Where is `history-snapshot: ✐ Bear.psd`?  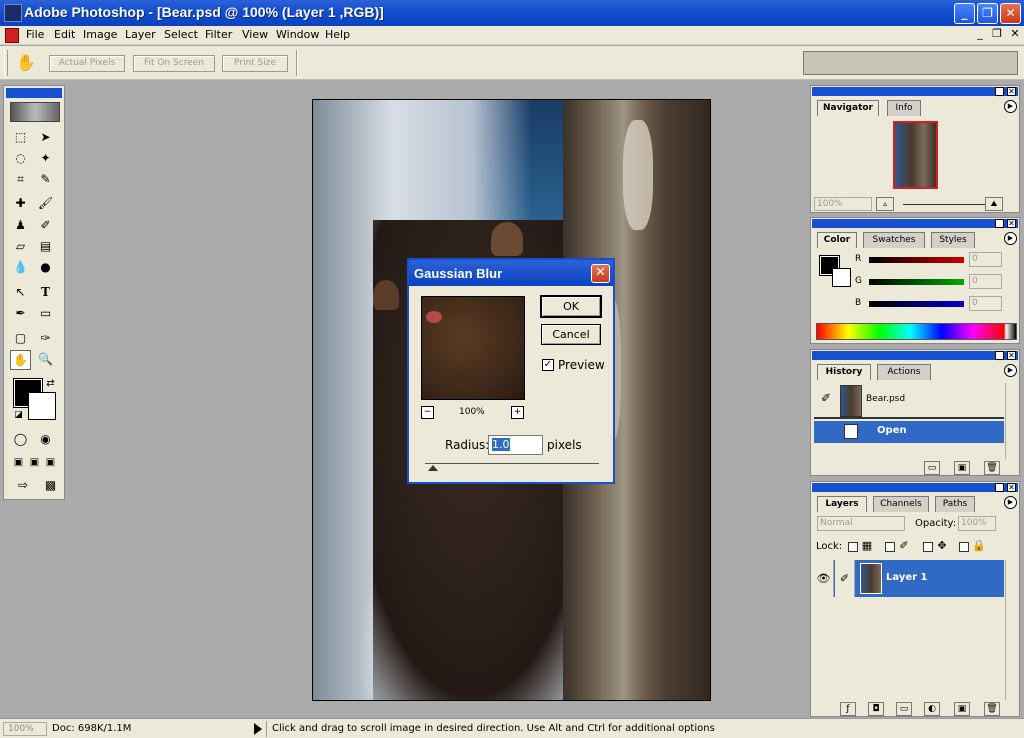 history-snapshot: ✐ Bear.psd is located at coordinates (909, 401).